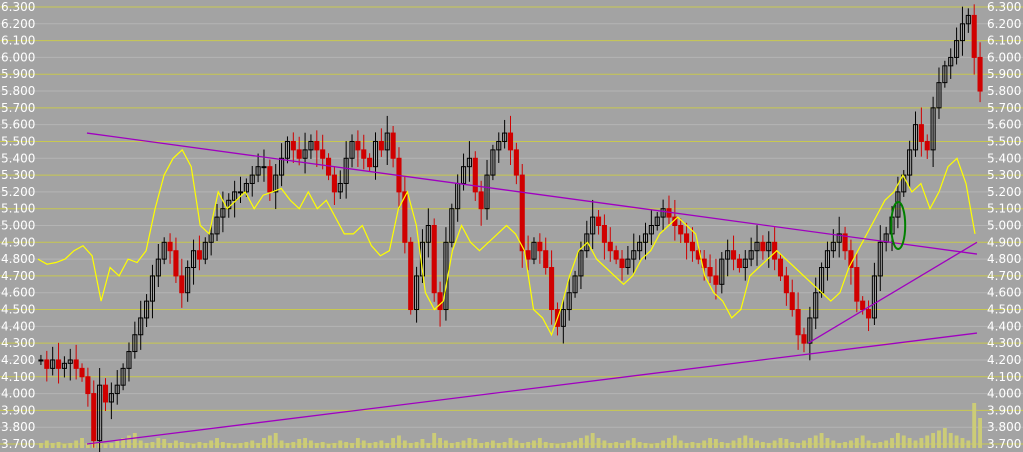 Image resolution: width=1023 pixels, height=452 pixels. I want to click on y-tick-label-right: 3.900, so click(1004, 410).